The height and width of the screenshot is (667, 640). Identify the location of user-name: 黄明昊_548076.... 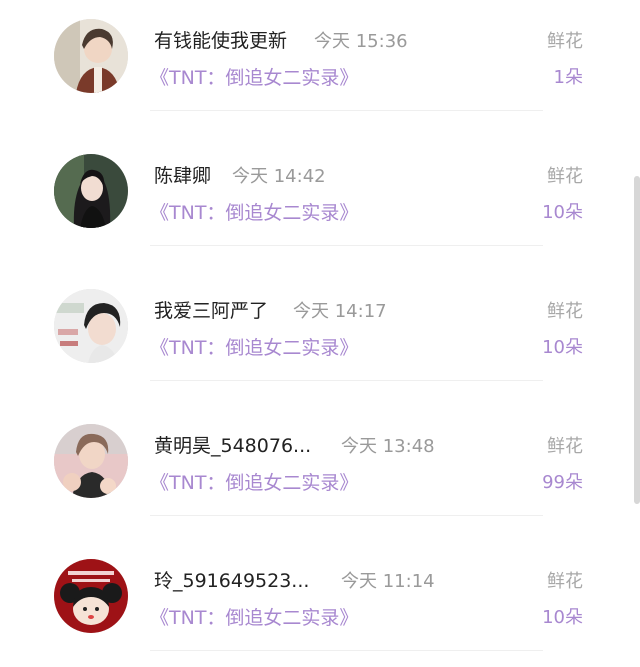
(232, 444).